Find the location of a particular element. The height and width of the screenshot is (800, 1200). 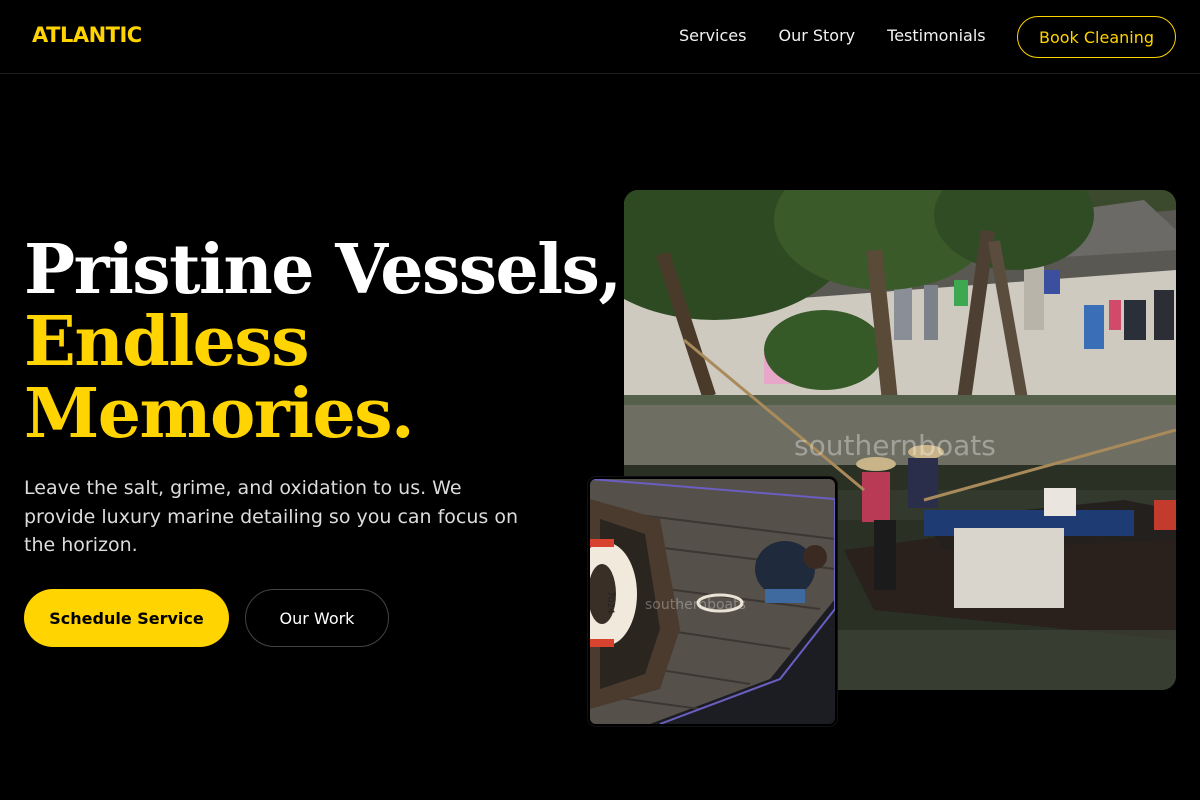

hero-title-line-1: Pristine Vessels, is located at coordinates (323, 270).